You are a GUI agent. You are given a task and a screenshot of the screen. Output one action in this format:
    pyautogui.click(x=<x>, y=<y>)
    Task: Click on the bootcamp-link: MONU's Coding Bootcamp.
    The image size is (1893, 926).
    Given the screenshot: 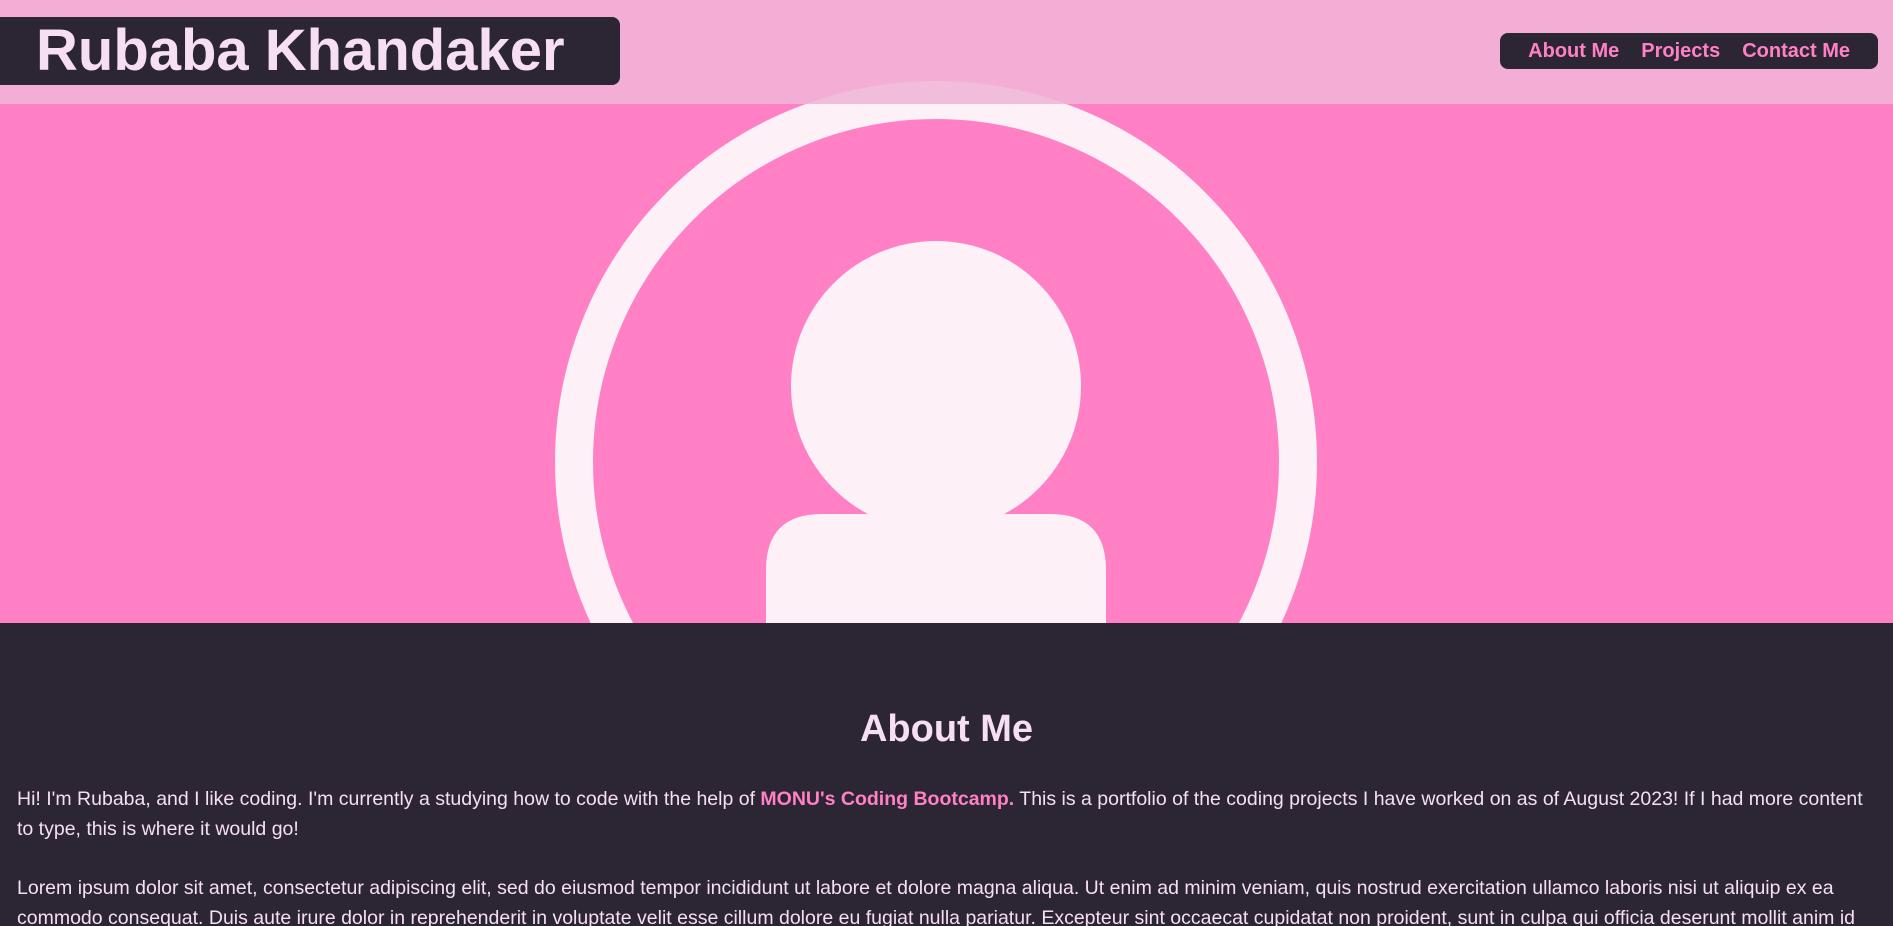 What is the action you would take?
    pyautogui.click(x=887, y=799)
    